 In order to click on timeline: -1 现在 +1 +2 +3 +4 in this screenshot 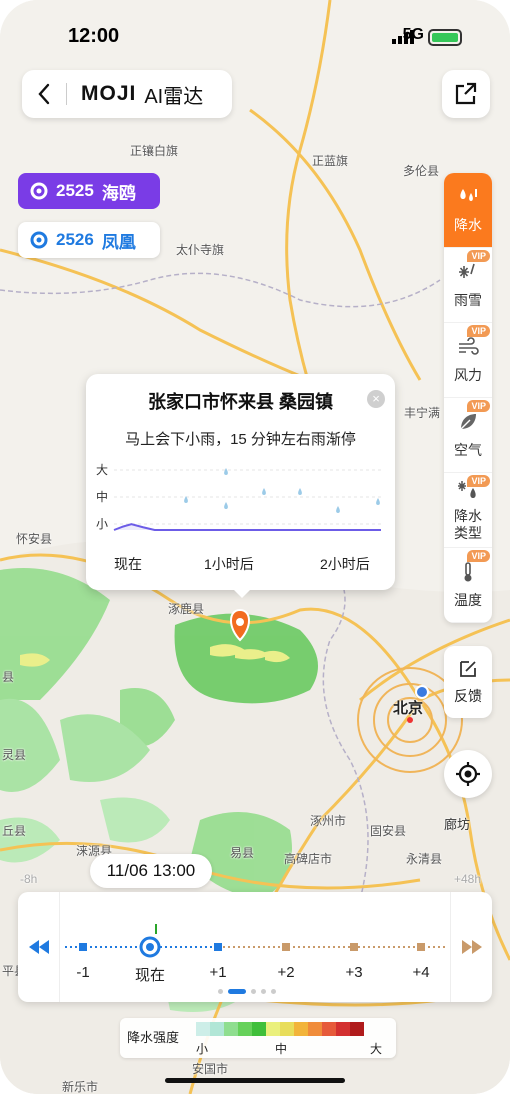, I will do `click(255, 947)`.